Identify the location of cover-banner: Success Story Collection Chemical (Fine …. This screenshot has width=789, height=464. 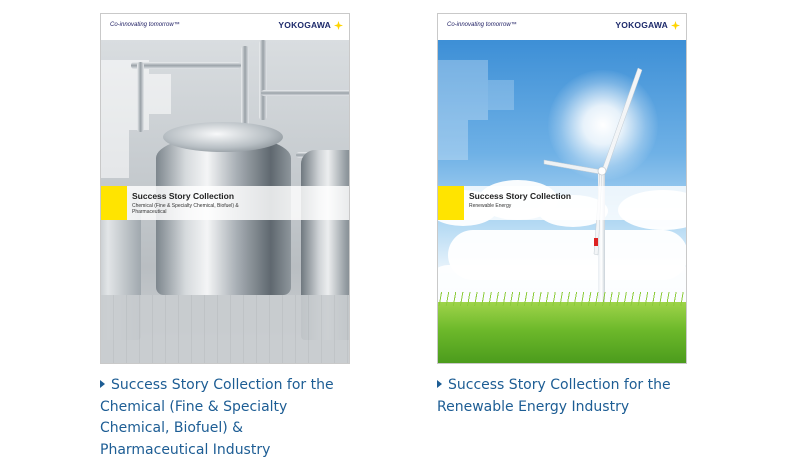
(225, 203).